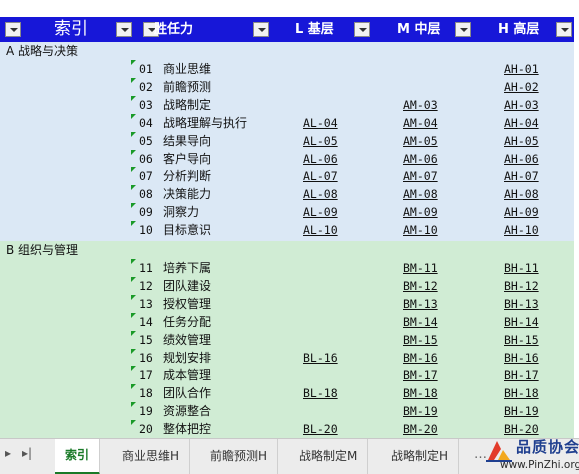 This screenshot has height=474, width=579. I want to click on header-level-h: H 高层, so click(519, 29).